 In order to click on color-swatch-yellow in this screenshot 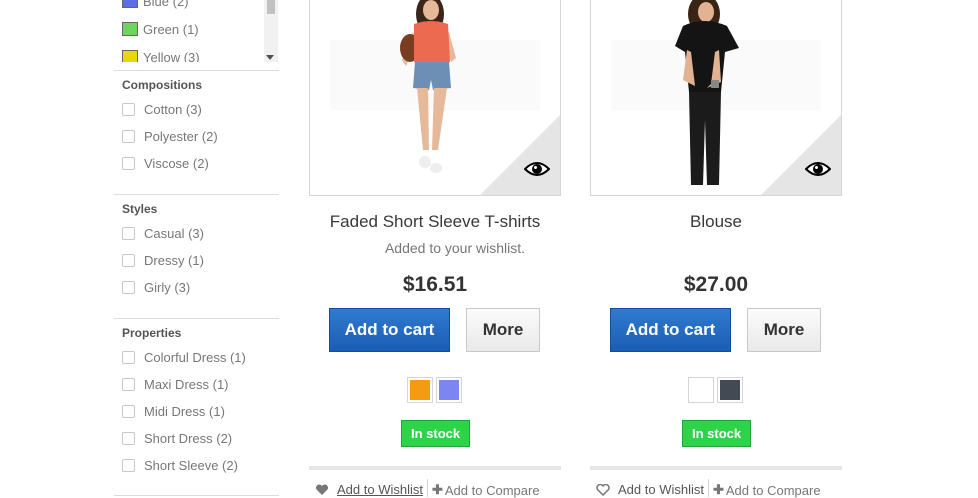, I will do `click(130, 56)`.